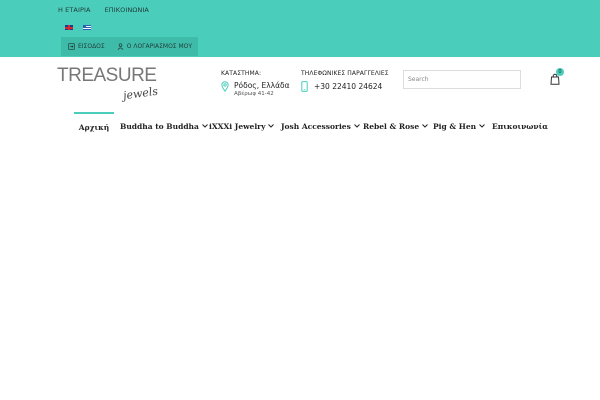  What do you see at coordinates (254, 94) in the screenshot?
I see `store-address: Αβέρωφ 41-42` at bounding box center [254, 94].